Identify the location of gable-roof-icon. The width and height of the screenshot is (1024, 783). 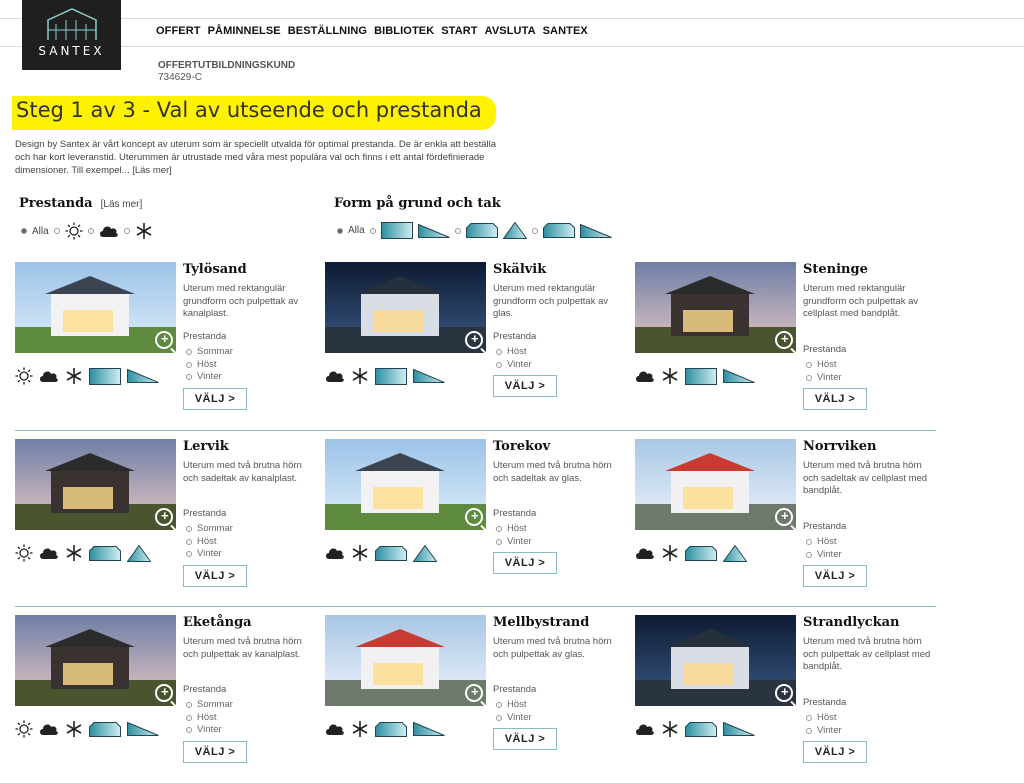
(514, 230).